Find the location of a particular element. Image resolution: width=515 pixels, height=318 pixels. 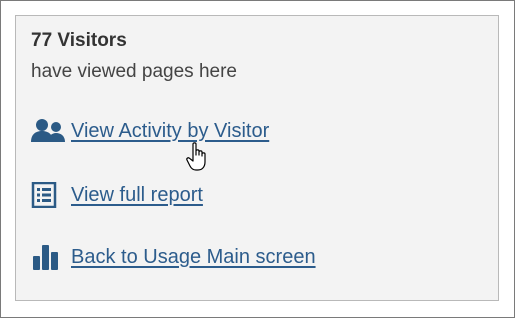

users-icon is located at coordinates (51, 131).